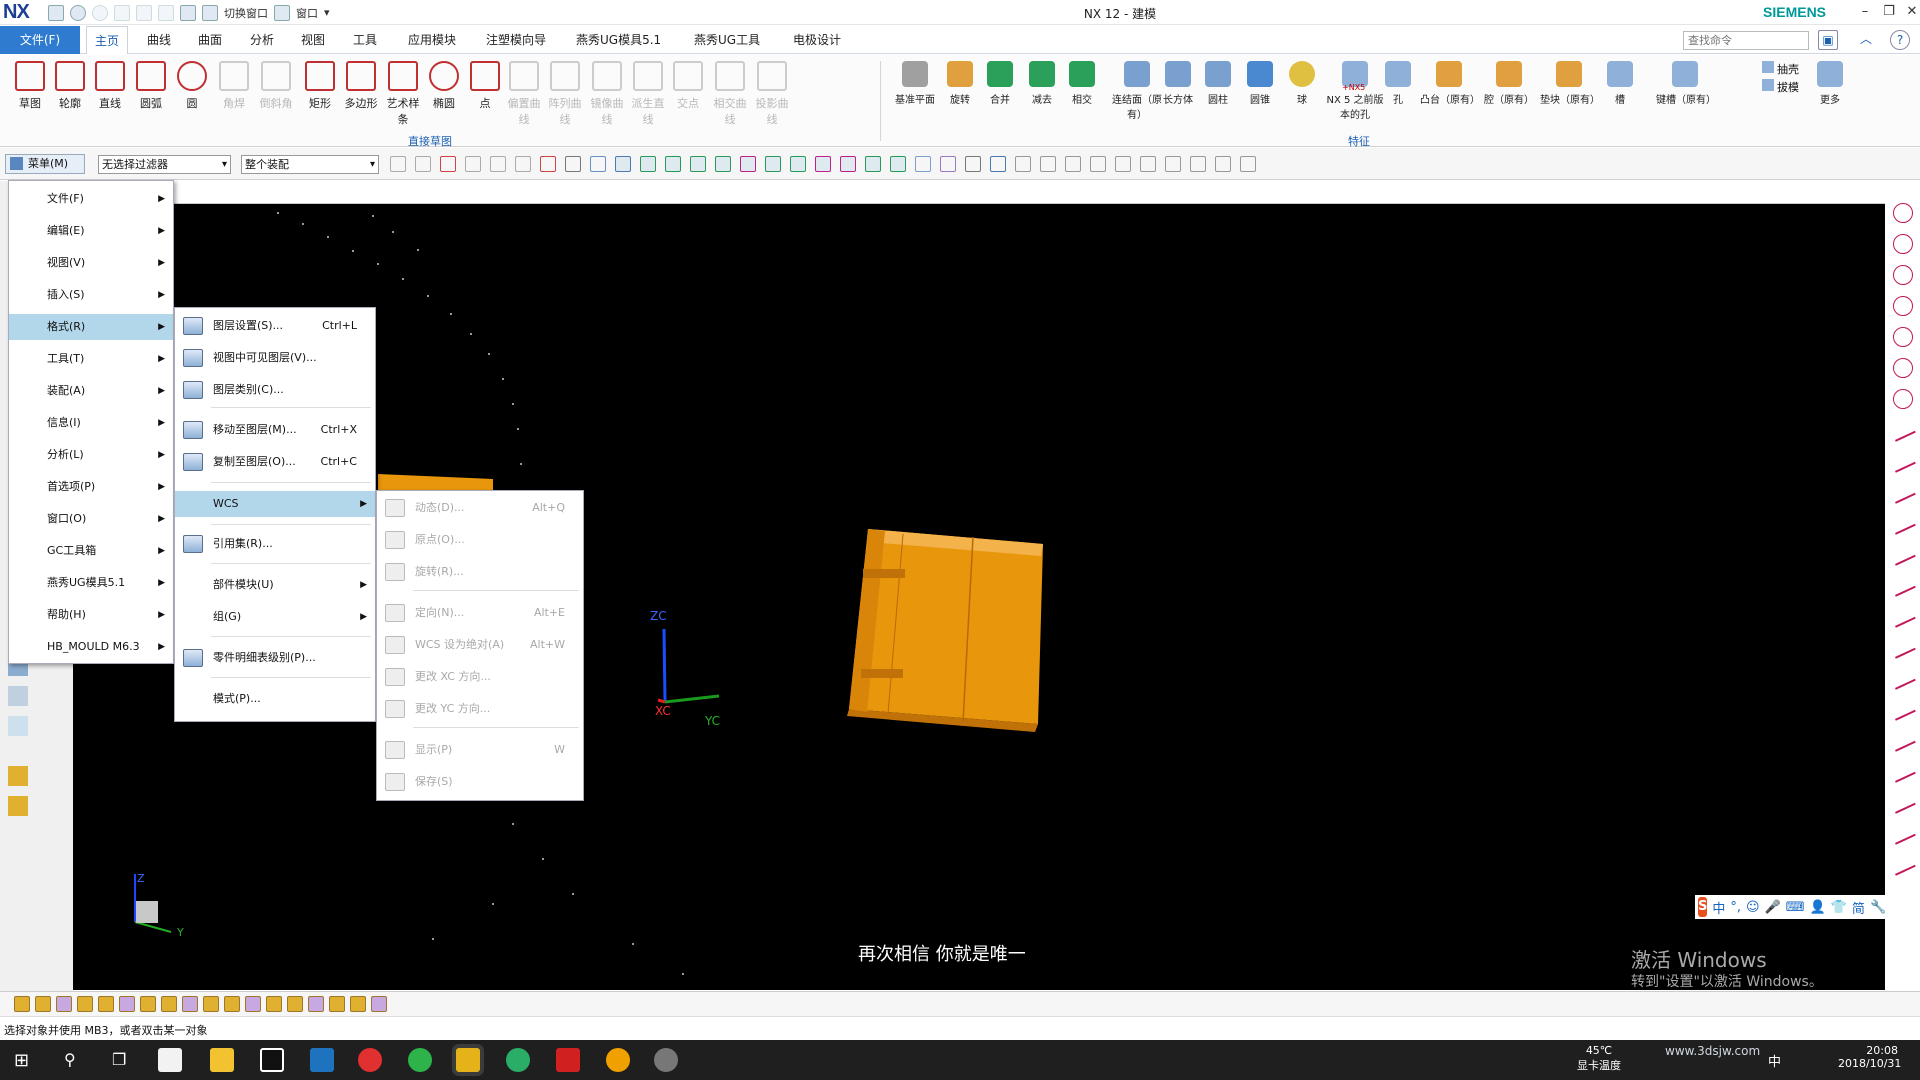 The width and height of the screenshot is (1920, 1080). What do you see at coordinates (688, 86) in the screenshot?
I see `intersection-point-button: 交点` at bounding box center [688, 86].